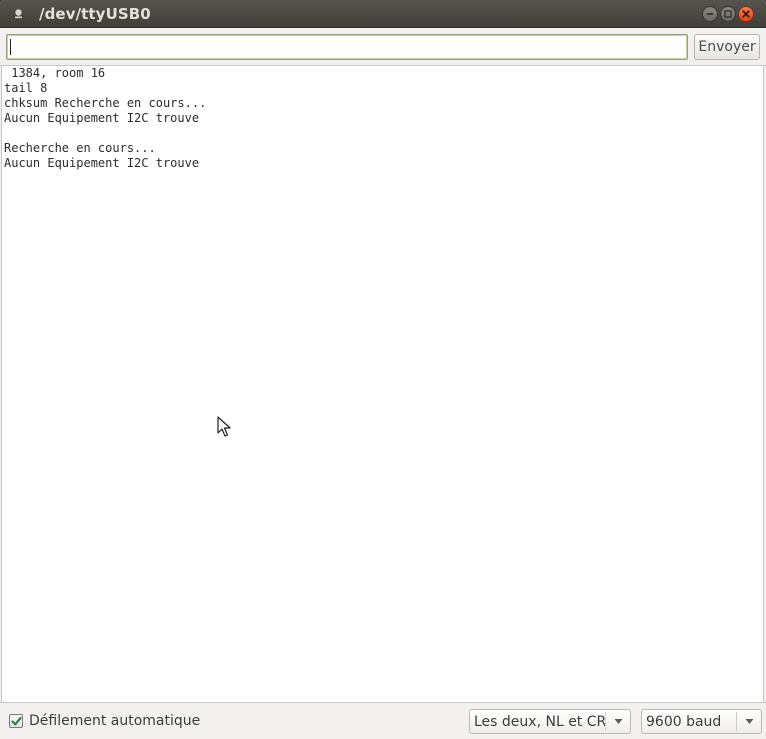 The height and width of the screenshot is (739, 766). I want to click on window-menu-icon, so click(18, 13).